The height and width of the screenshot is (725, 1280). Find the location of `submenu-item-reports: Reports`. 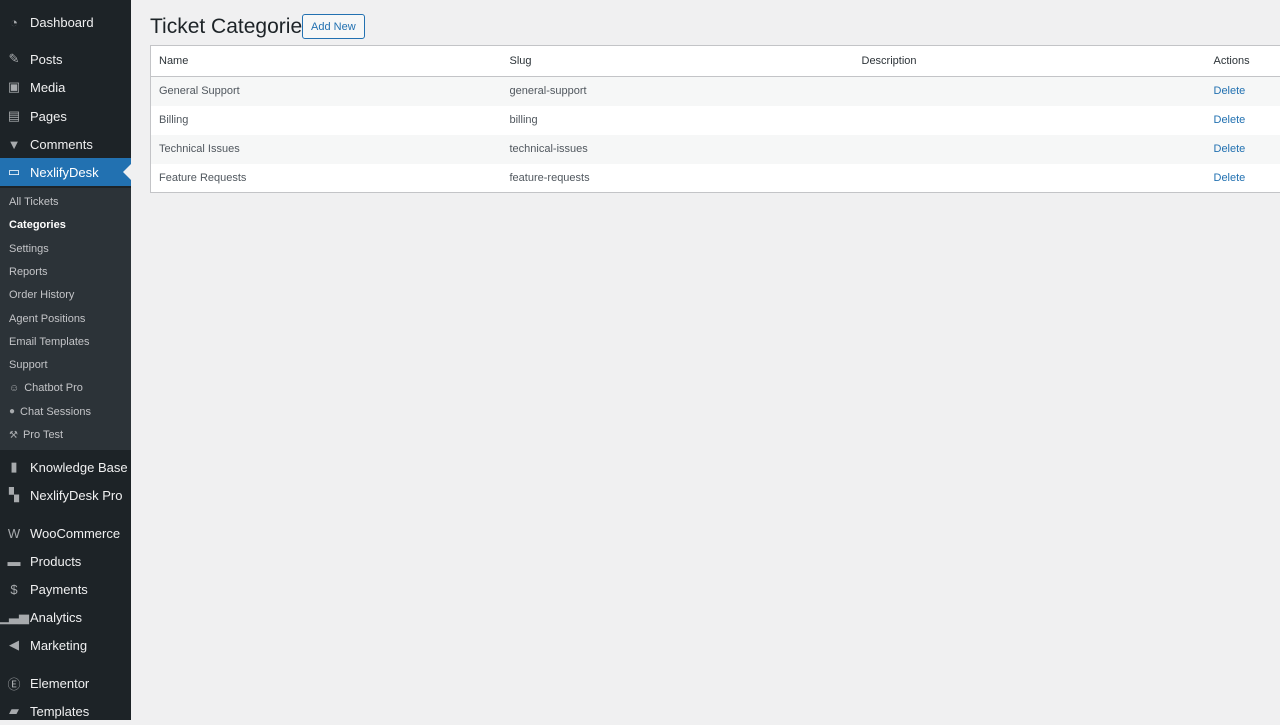

submenu-item-reports: Reports is located at coordinates (28, 272).